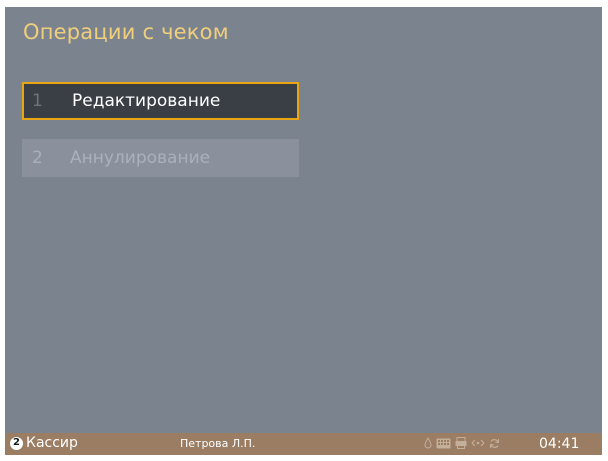 Image resolution: width=608 pixels, height=461 pixels. What do you see at coordinates (559, 444) in the screenshot?
I see `clock: 04:41` at bounding box center [559, 444].